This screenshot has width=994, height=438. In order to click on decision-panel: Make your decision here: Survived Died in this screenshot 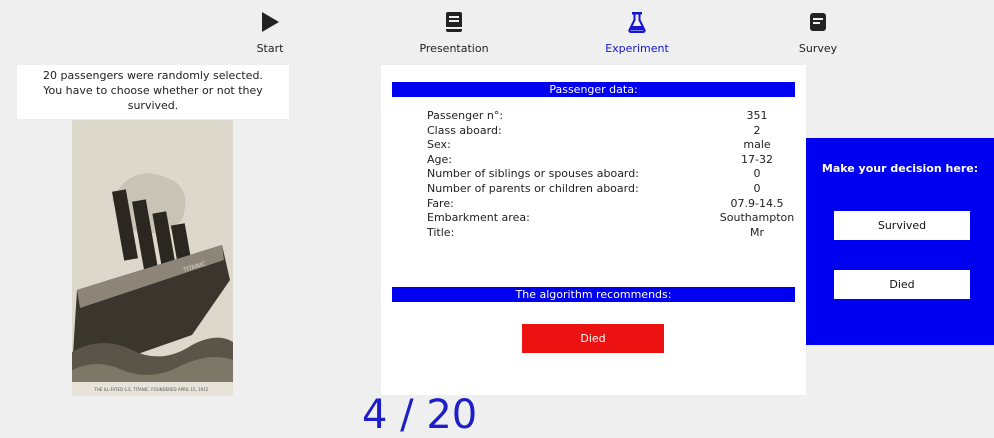, I will do `click(900, 241)`.